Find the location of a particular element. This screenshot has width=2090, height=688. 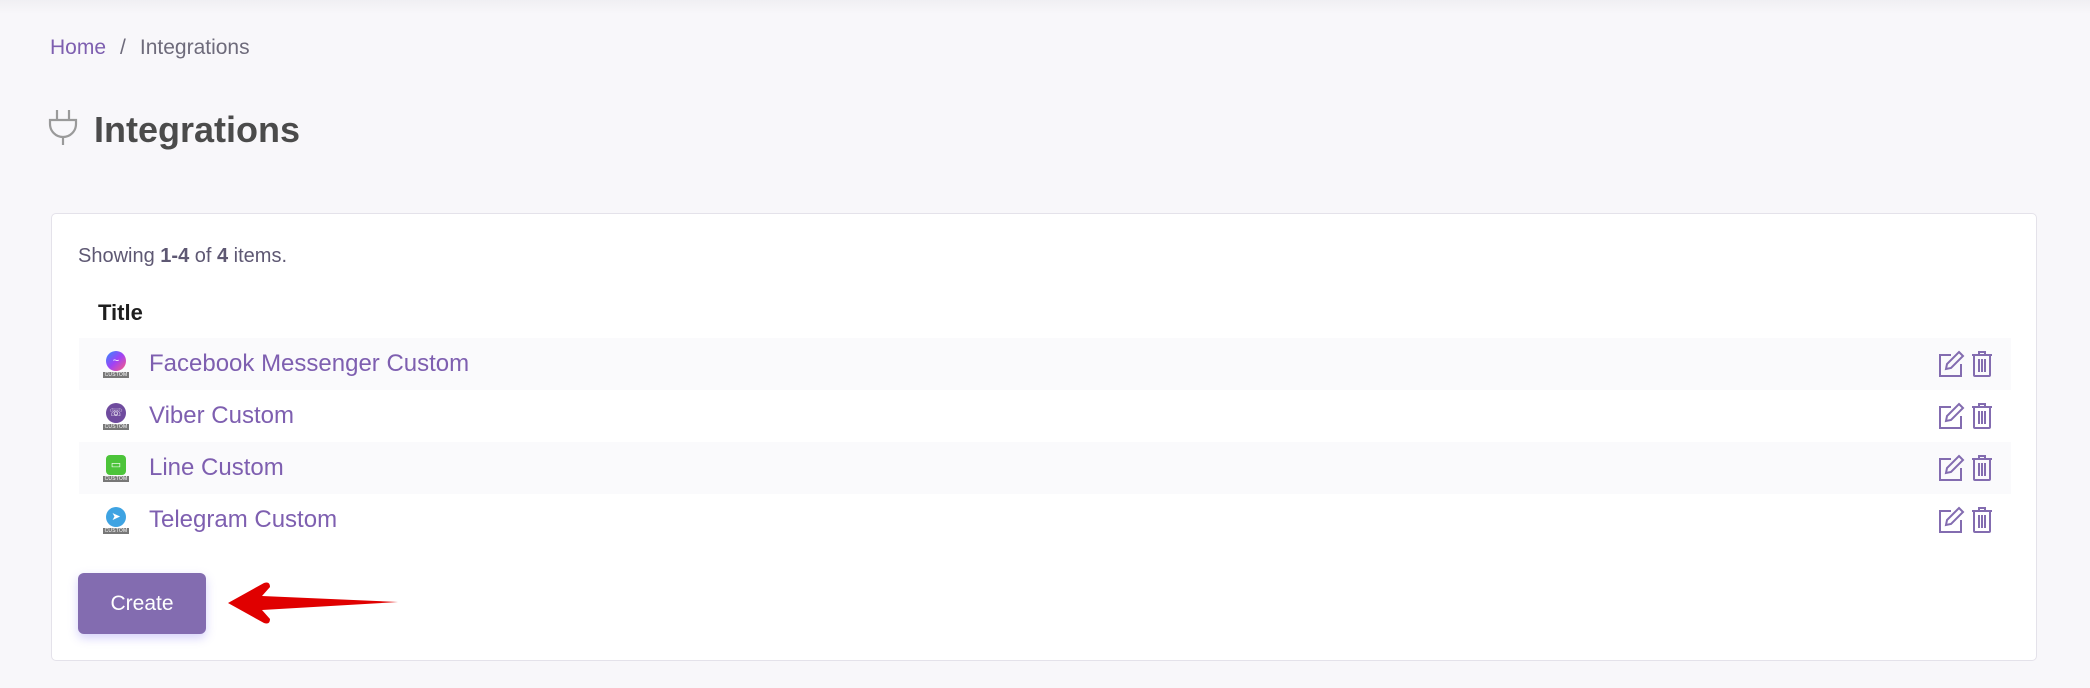

breadcrumb: Home / Integrations is located at coordinates (150, 48).